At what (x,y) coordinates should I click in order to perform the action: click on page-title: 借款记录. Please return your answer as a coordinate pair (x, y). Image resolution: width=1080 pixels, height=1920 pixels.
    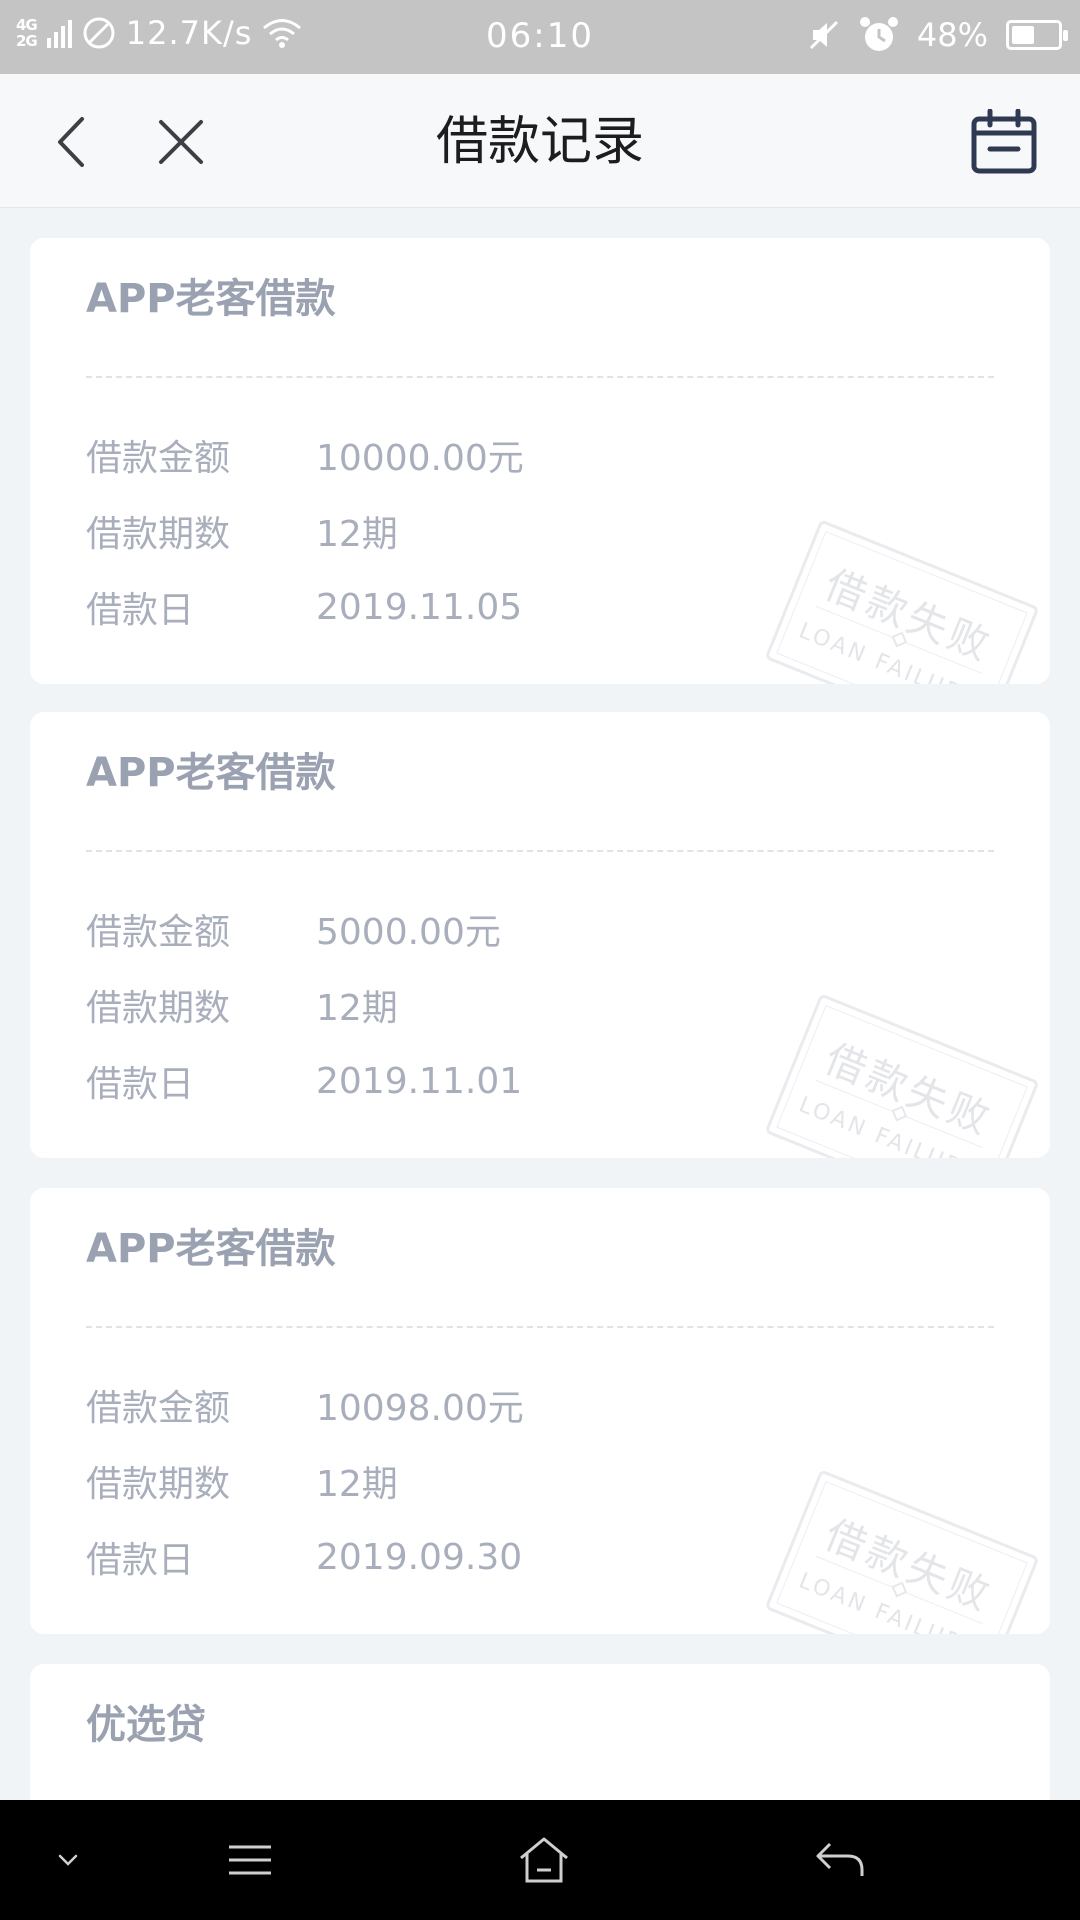
    Looking at the image, I should click on (539, 142).